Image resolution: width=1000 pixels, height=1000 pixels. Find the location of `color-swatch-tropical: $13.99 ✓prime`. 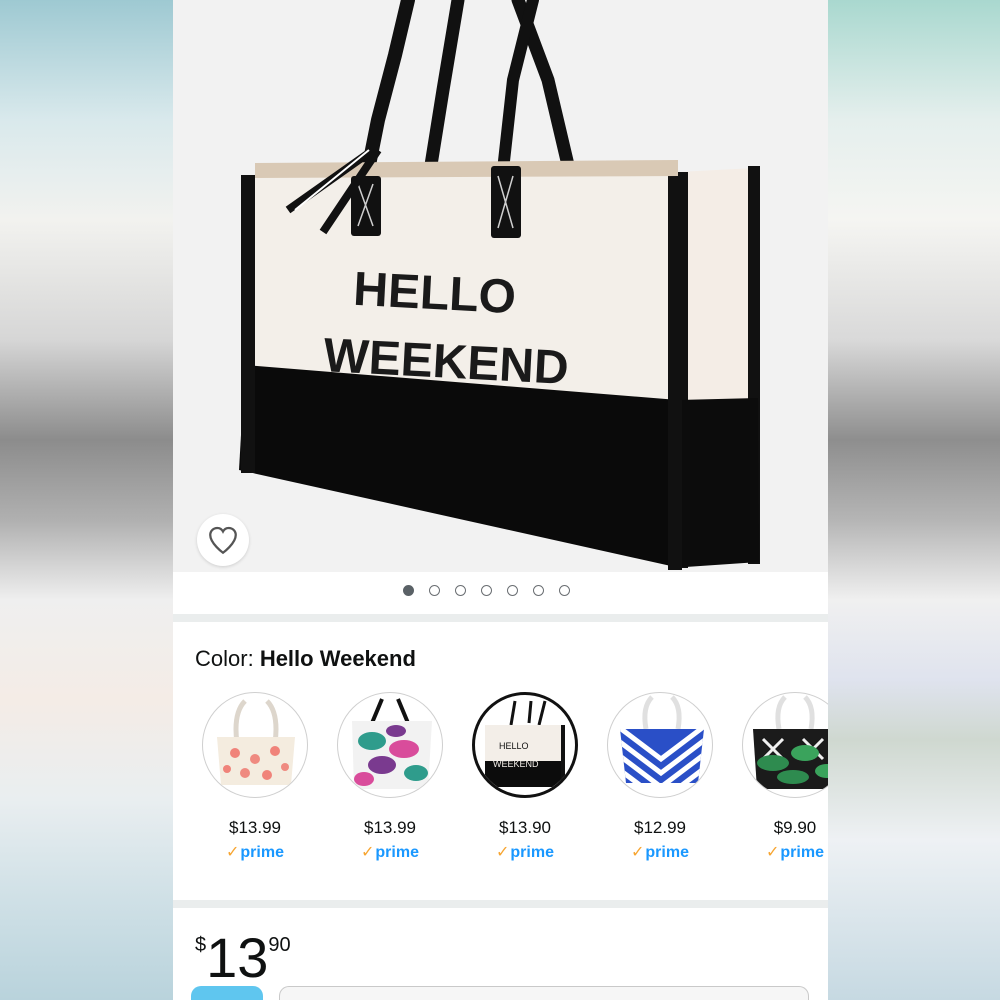

color-swatch-tropical: $13.99 ✓prime is located at coordinates (390, 777).